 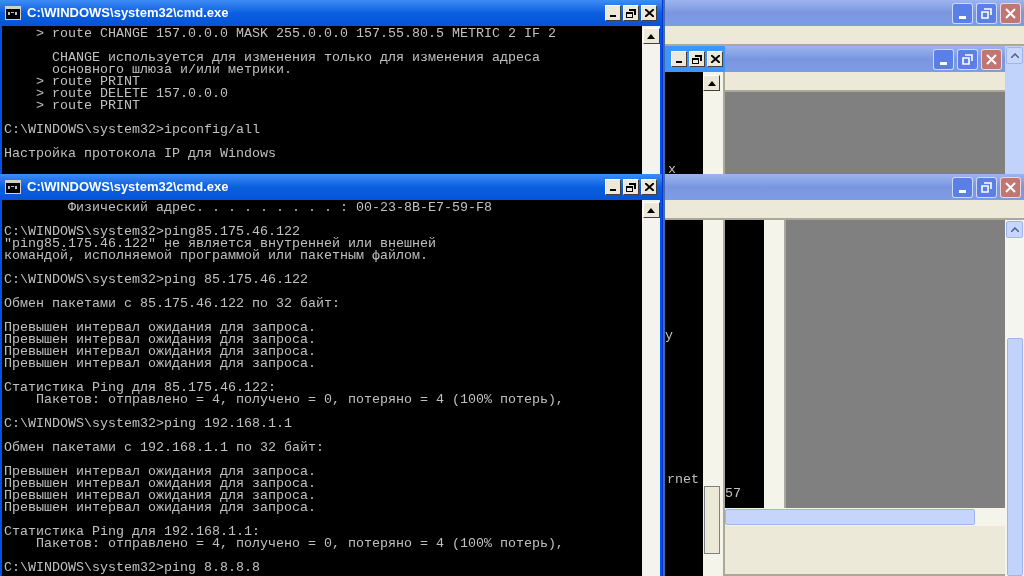 What do you see at coordinates (171, 70) in the screenshot?
I see `console-line: основного шлюза и/или метрики.` at bounding box center [171, 70].